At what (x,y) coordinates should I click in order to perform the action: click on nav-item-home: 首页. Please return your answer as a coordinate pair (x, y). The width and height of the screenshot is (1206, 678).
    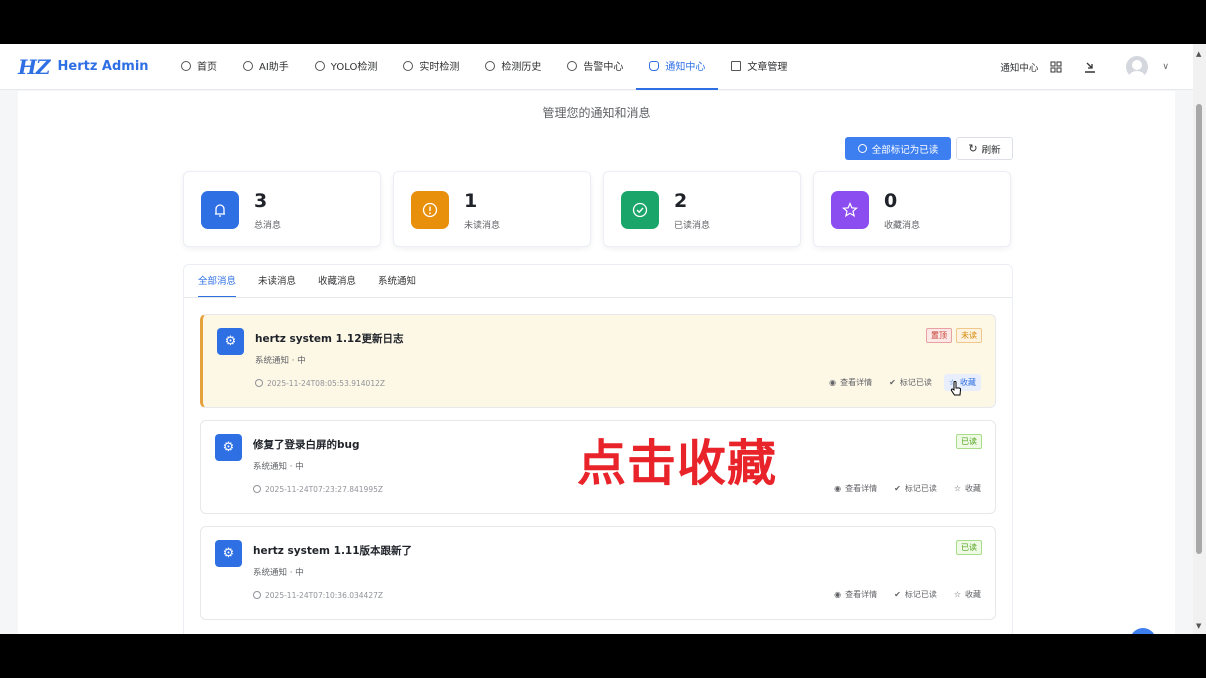
    Looking at the image, I should click on (199, 67).